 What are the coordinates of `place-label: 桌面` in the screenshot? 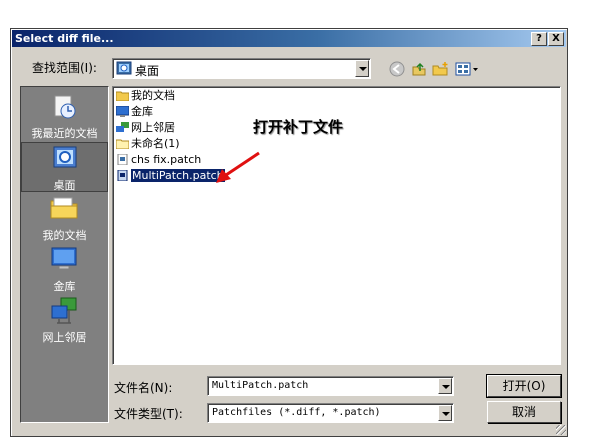 It's located at (64, 185).